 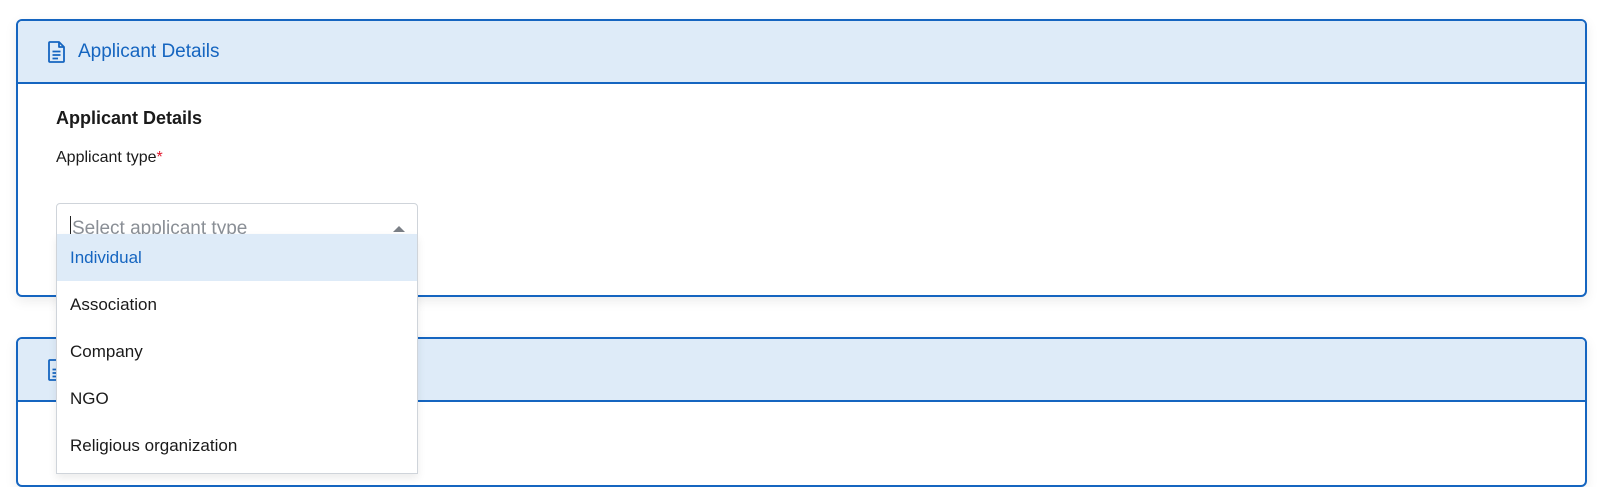 I want to click on field-label-text: Applicant type, so click(x=106, y=157).